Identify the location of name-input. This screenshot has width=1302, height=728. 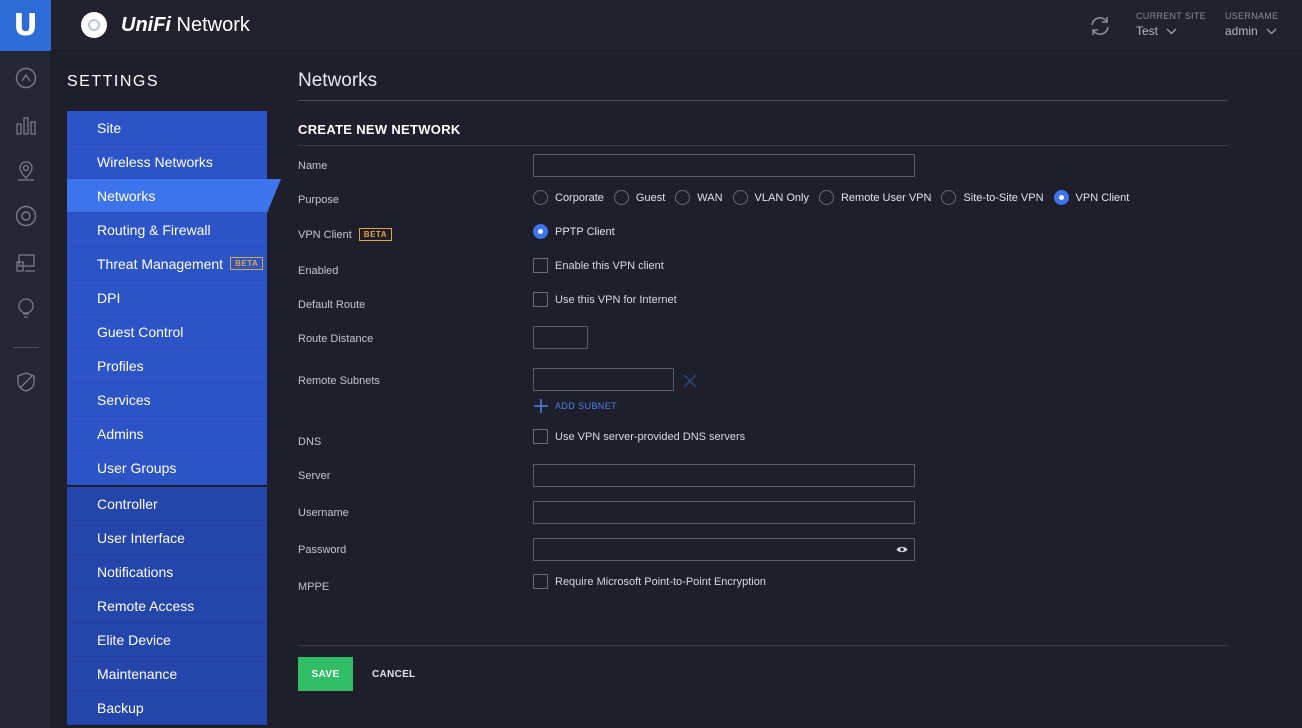
(724, 165).